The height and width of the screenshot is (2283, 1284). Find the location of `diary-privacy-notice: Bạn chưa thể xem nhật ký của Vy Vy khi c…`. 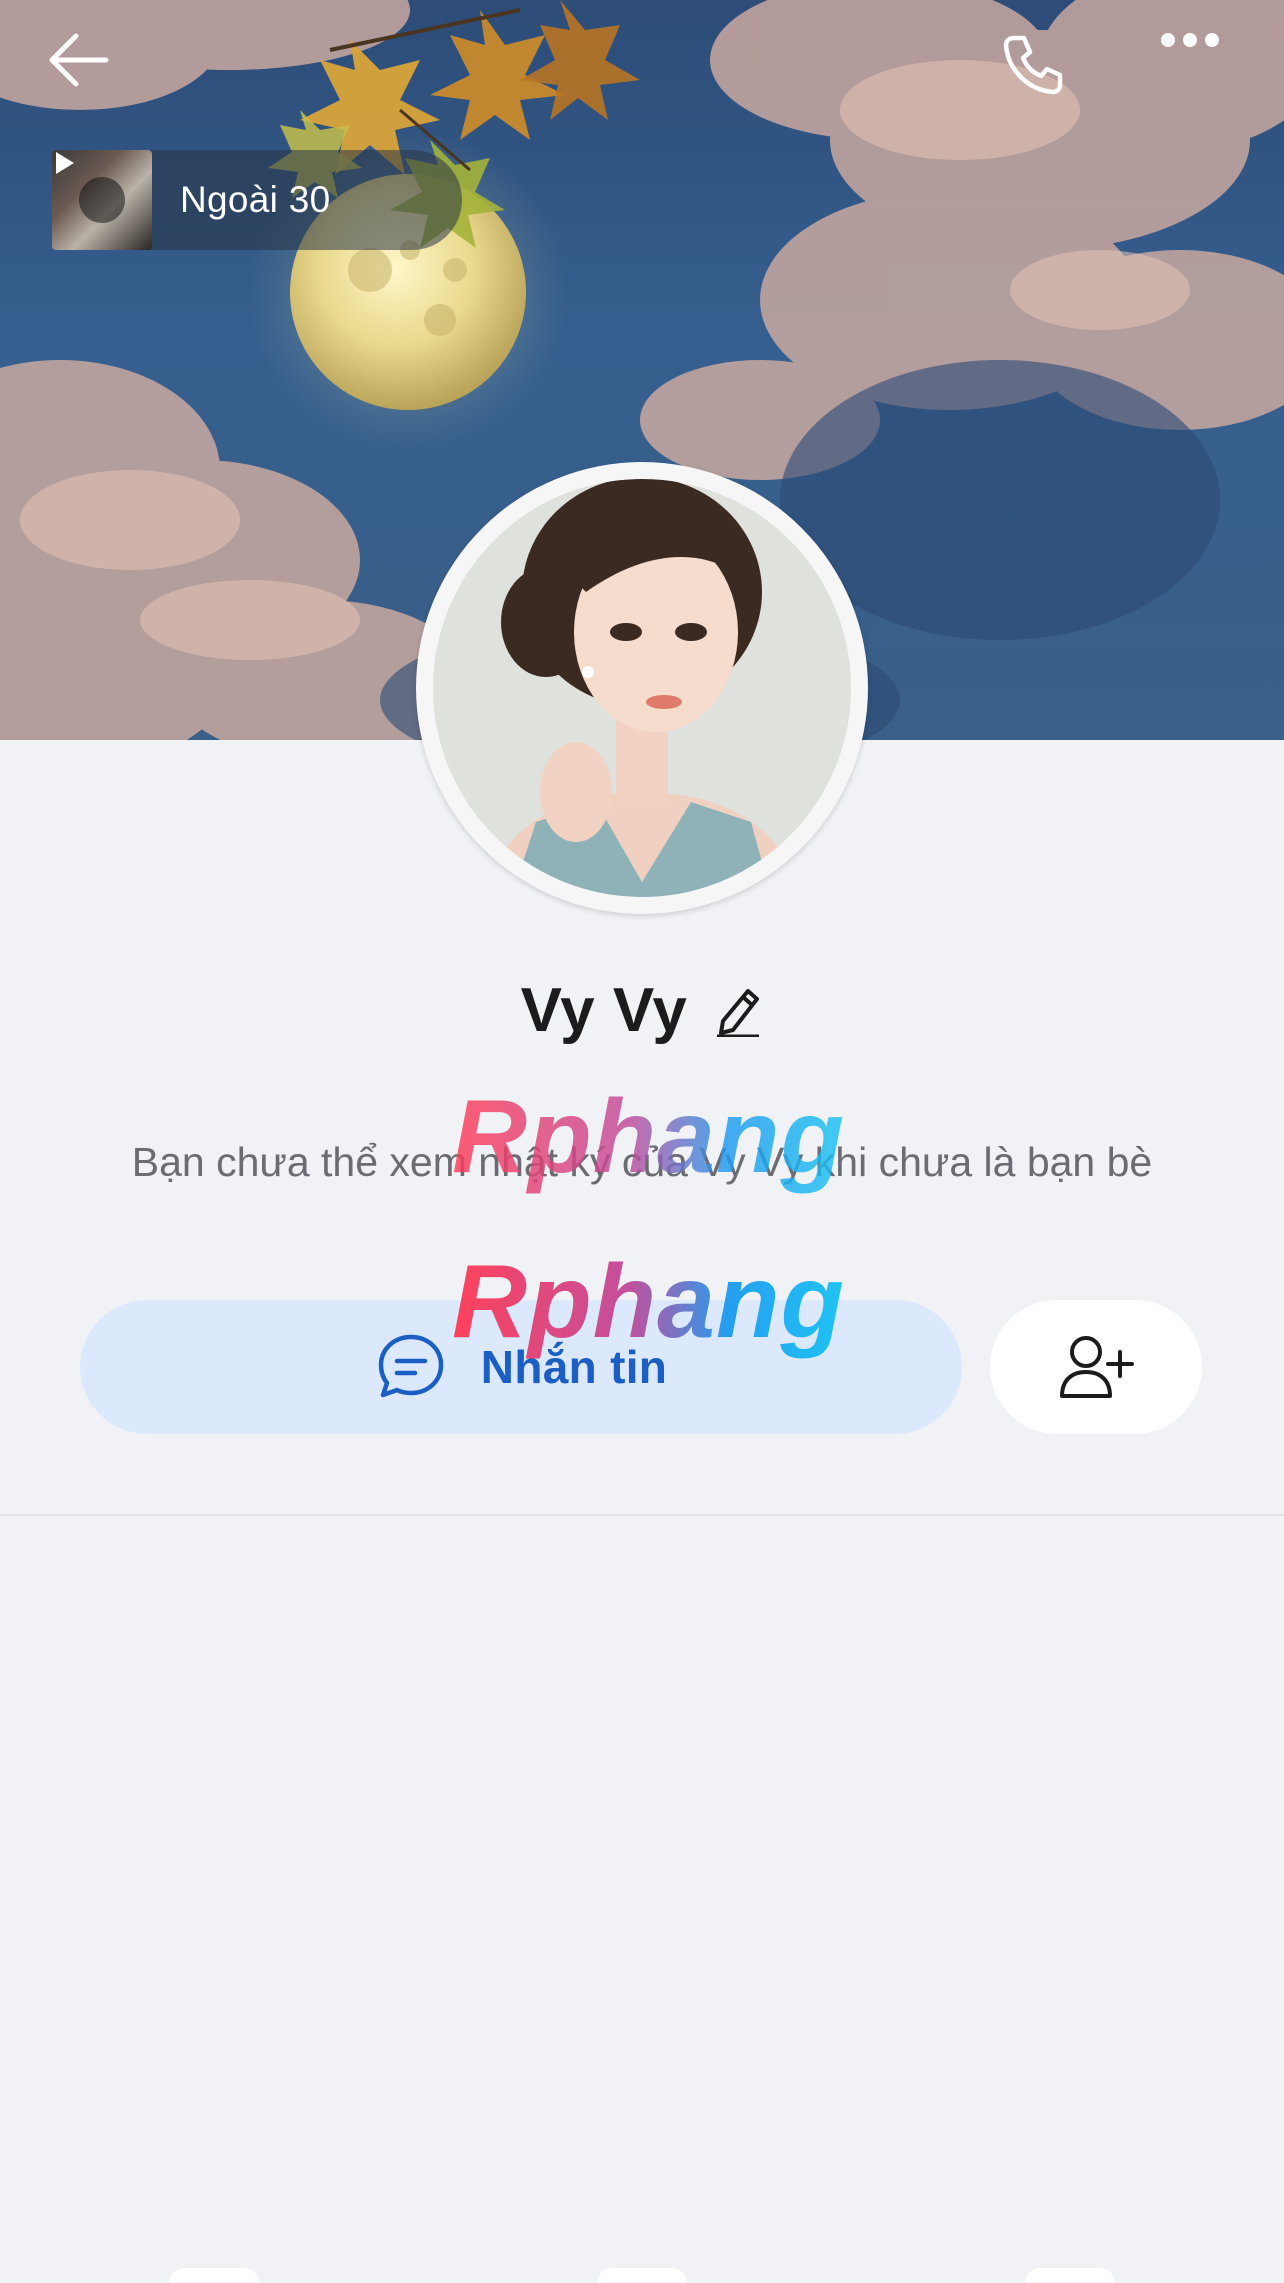

diary-privacy-notice: Bạn chưa thể xem nhật ký của Vy Vy khi c… is located at coordinates (642, 1162).